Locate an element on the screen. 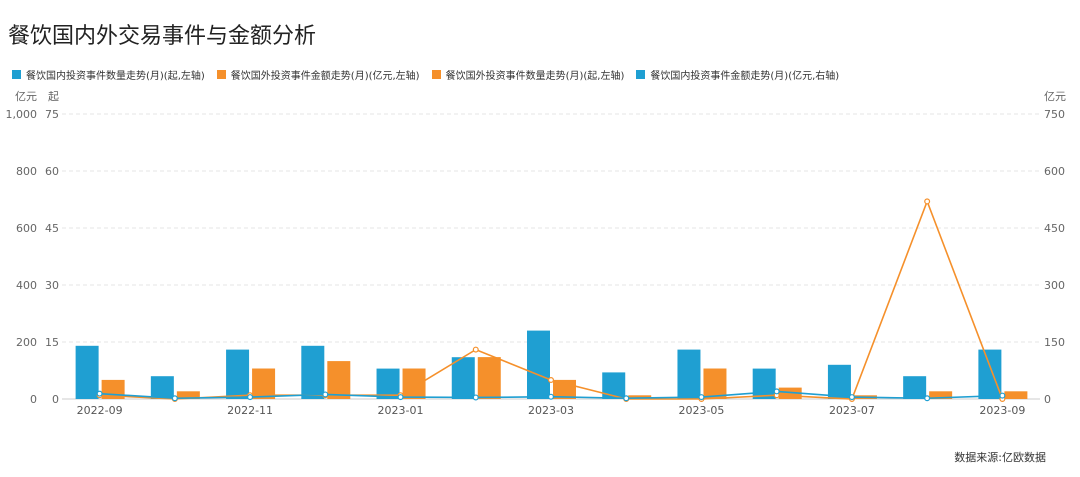 This screenshot has height=477, width=1080. y-tick-label-amount: 400 is located at coordinates (26, 285).